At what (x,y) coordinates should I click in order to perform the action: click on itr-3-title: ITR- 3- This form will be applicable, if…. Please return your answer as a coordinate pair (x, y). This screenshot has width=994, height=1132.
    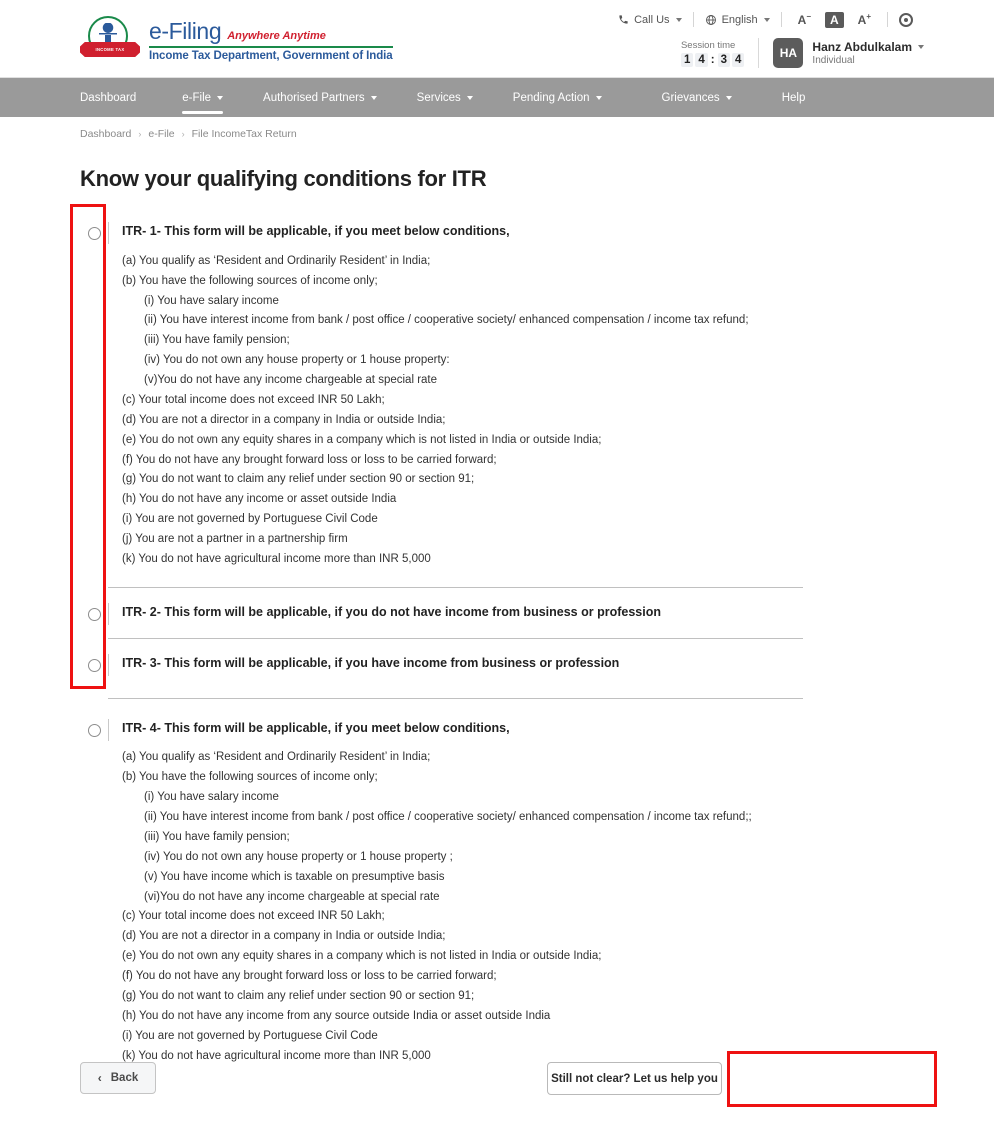
    Looking at the image, I should click on (371, 662).